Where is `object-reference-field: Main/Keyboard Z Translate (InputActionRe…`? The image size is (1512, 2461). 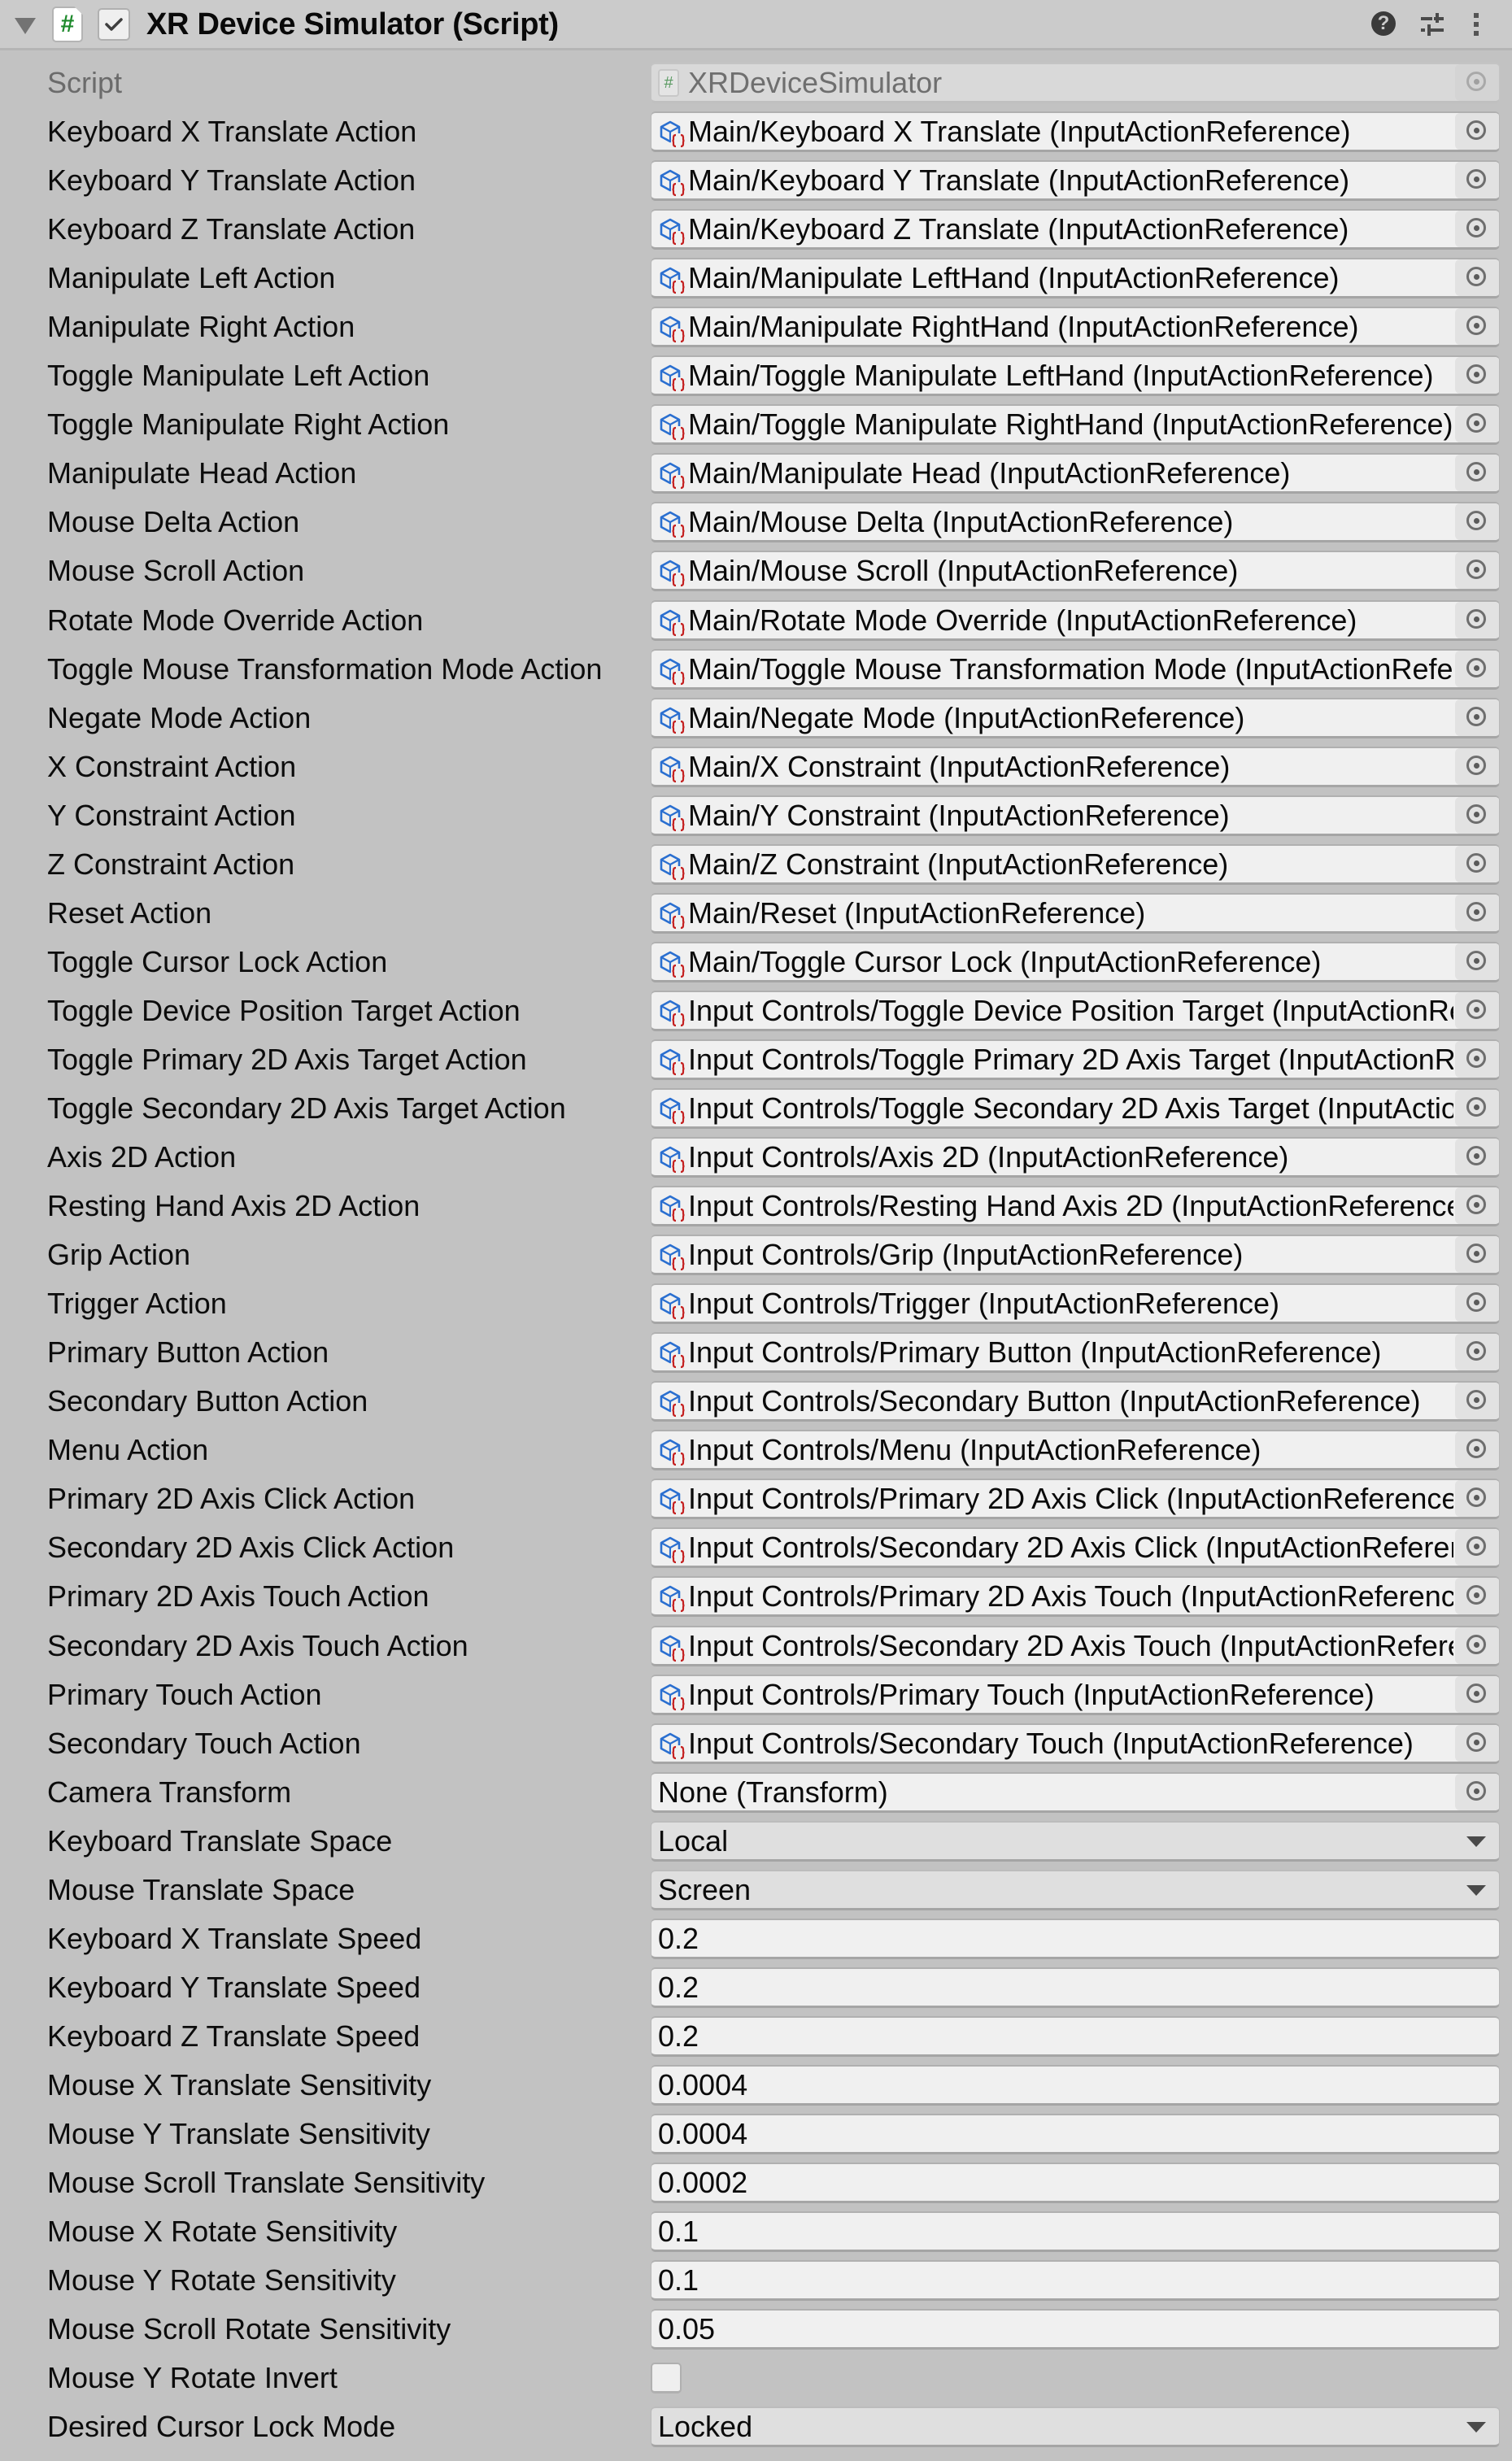 object-reference-field: Main/Keyboard Z Translate (InputActionRe… is located at coordinates (1075, 229).